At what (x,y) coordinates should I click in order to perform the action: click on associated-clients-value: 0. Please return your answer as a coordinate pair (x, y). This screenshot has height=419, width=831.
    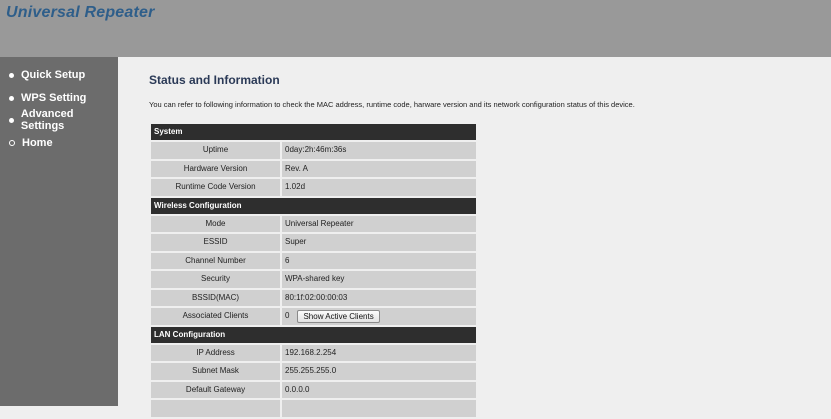
    Looking at the image, I should click on (287, 315).